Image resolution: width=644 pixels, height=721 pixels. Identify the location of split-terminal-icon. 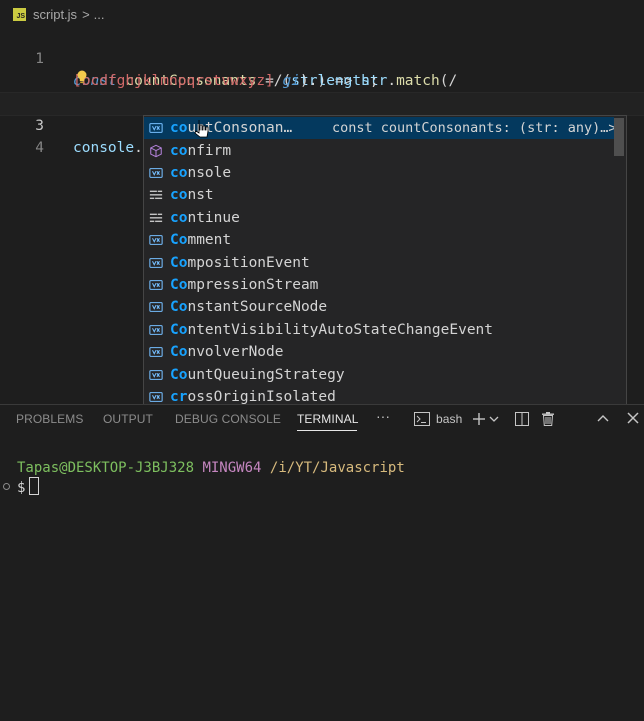
(522, 419).